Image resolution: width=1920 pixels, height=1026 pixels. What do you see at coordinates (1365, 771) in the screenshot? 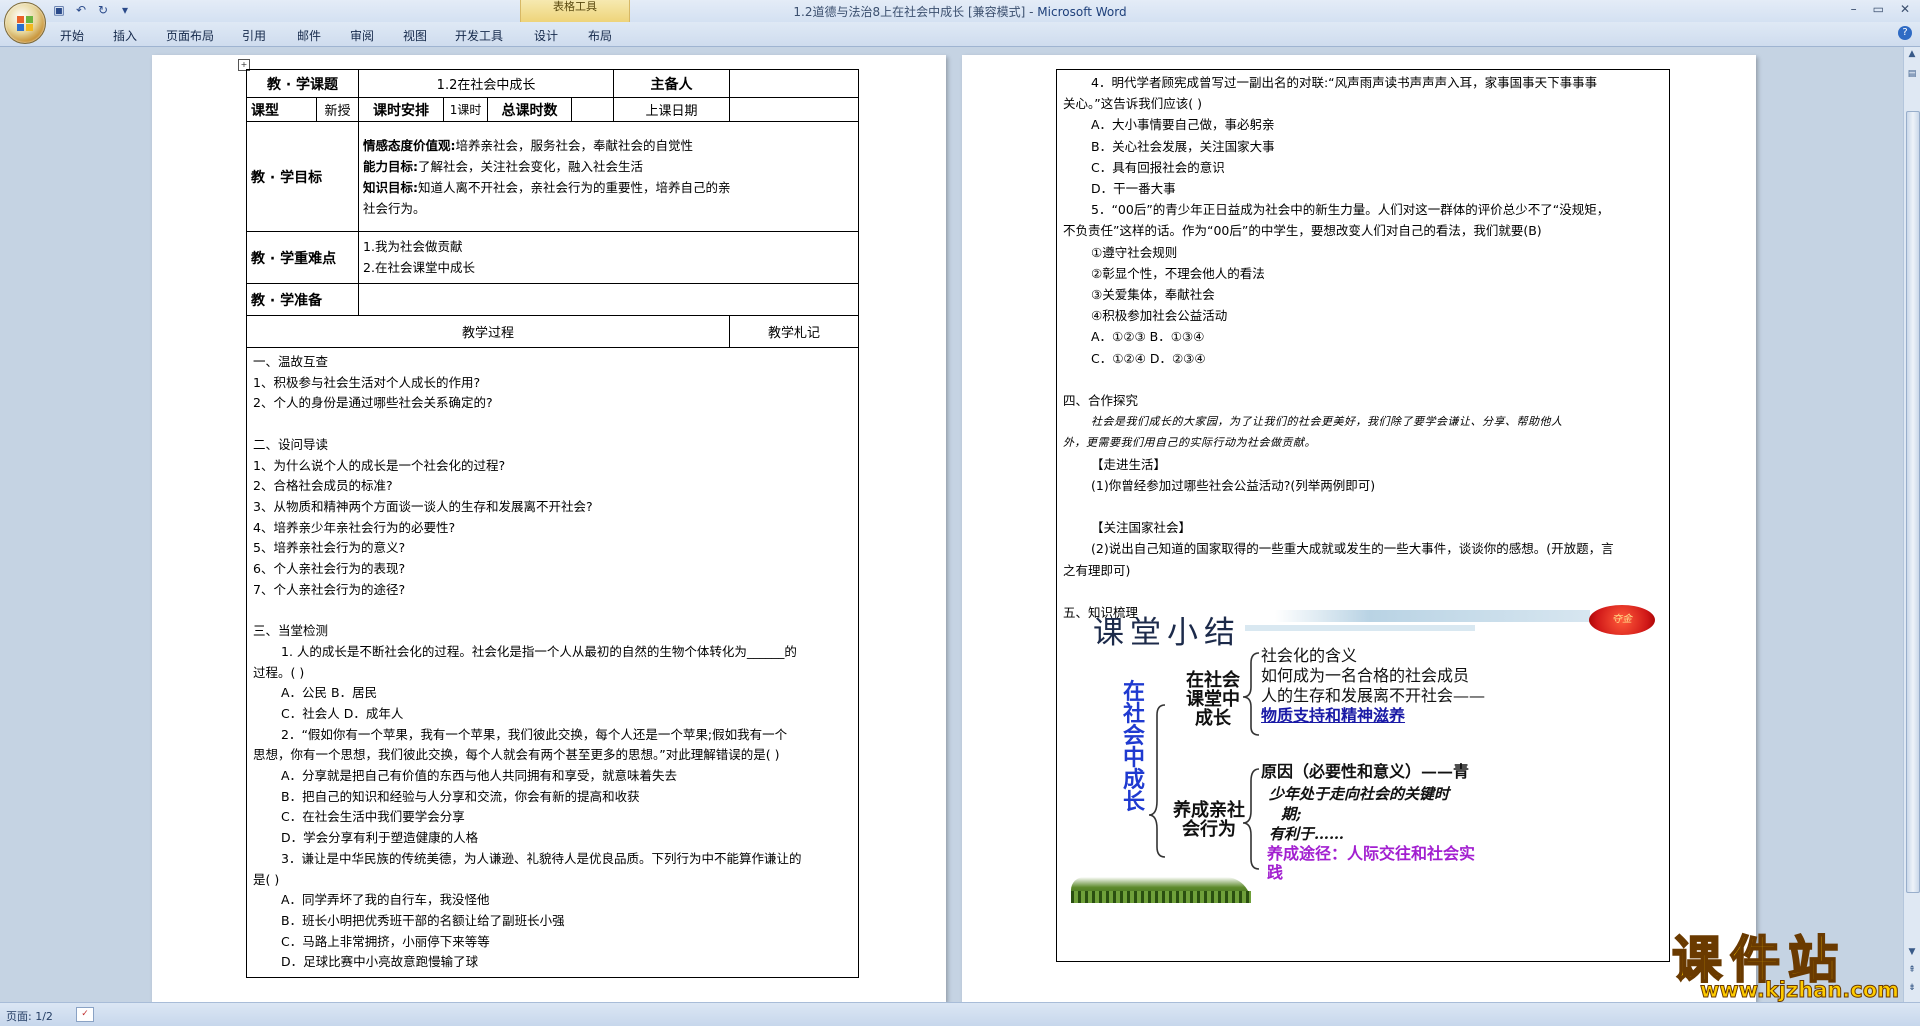
I see `summary-item-5: 原因（必要性和意义）——青` at bounding box center [1365, 771].